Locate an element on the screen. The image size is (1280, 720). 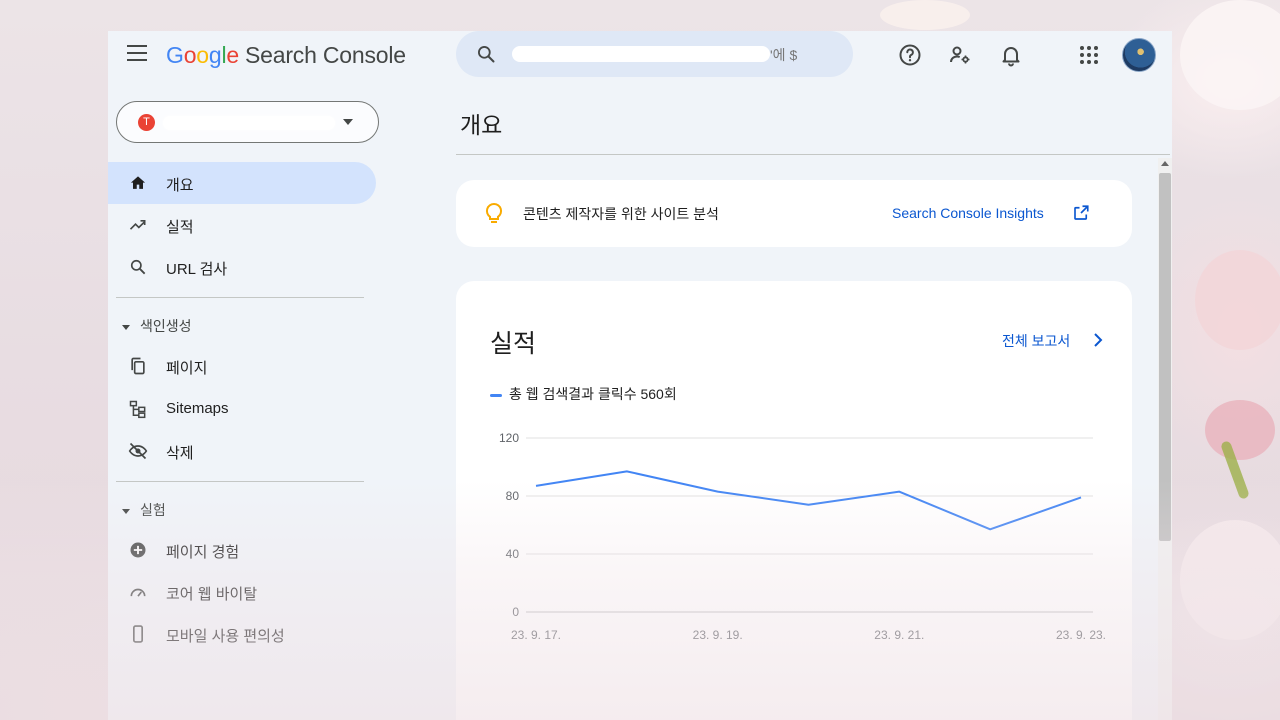
nav-url-inspection: URL 검사 is located at coordinates (242, 267).